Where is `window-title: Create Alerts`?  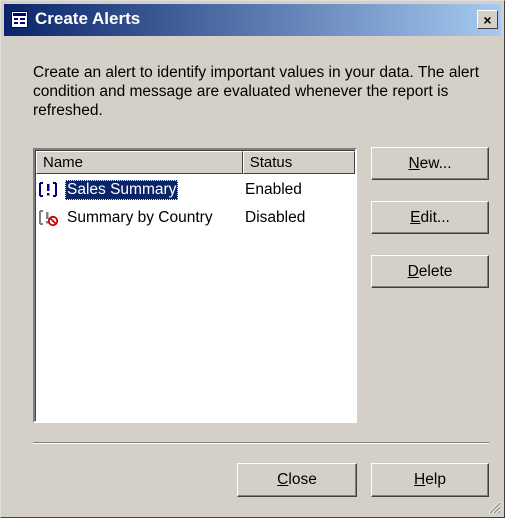 window-title: Create Alerts is located at coordinates (88, 18).